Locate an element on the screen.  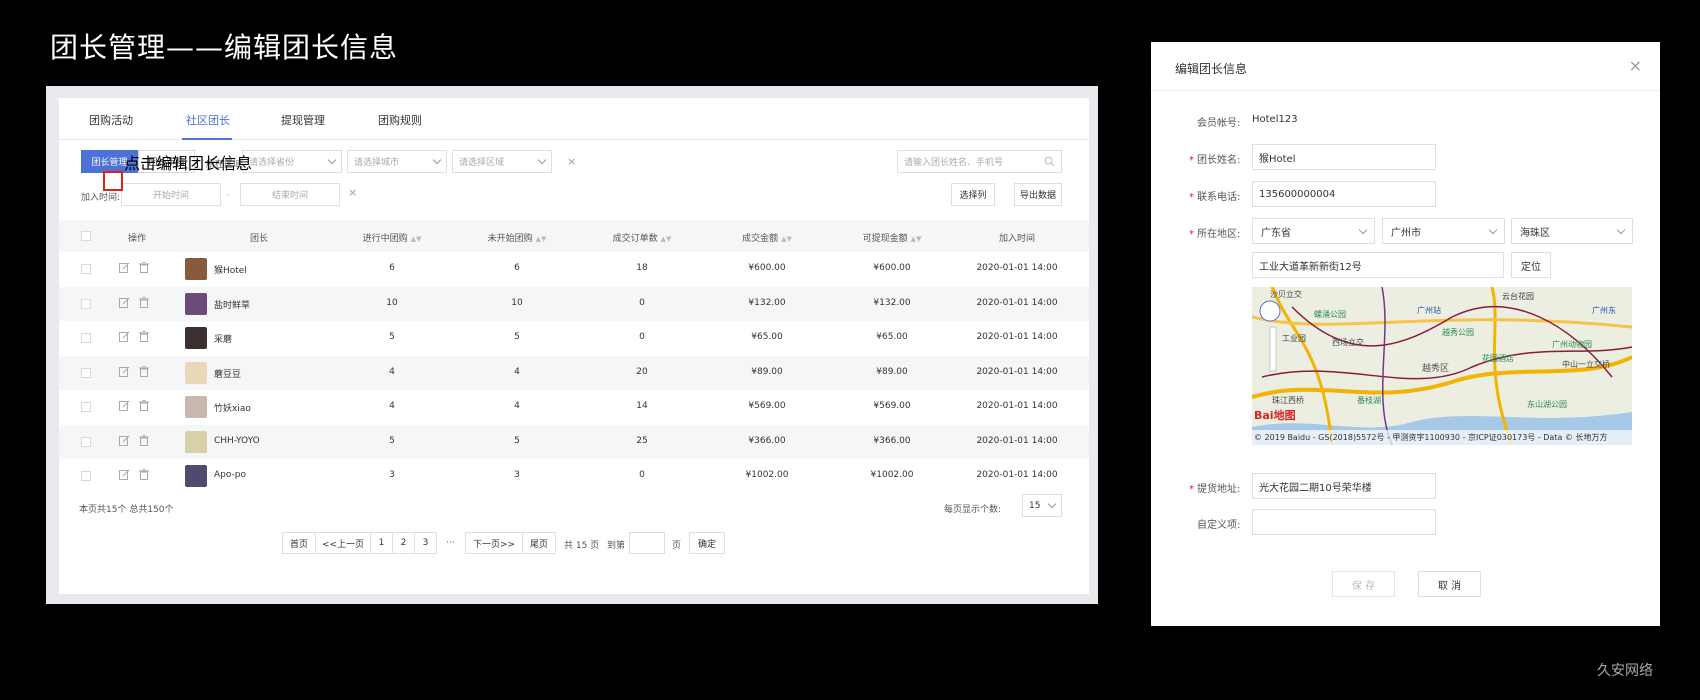
col-withdrawable: 可提现金额 ▲▼ is located at coordinates (892, 237).